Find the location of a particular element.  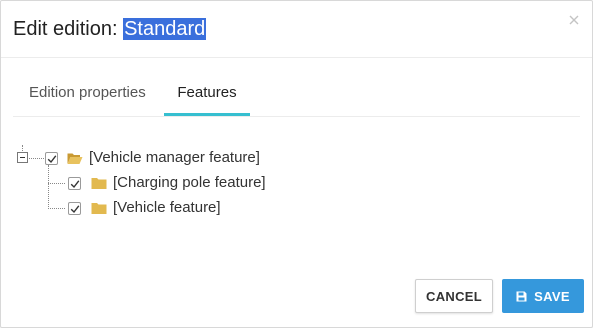

save-button: SAVE is located at coordinates (543, 296).